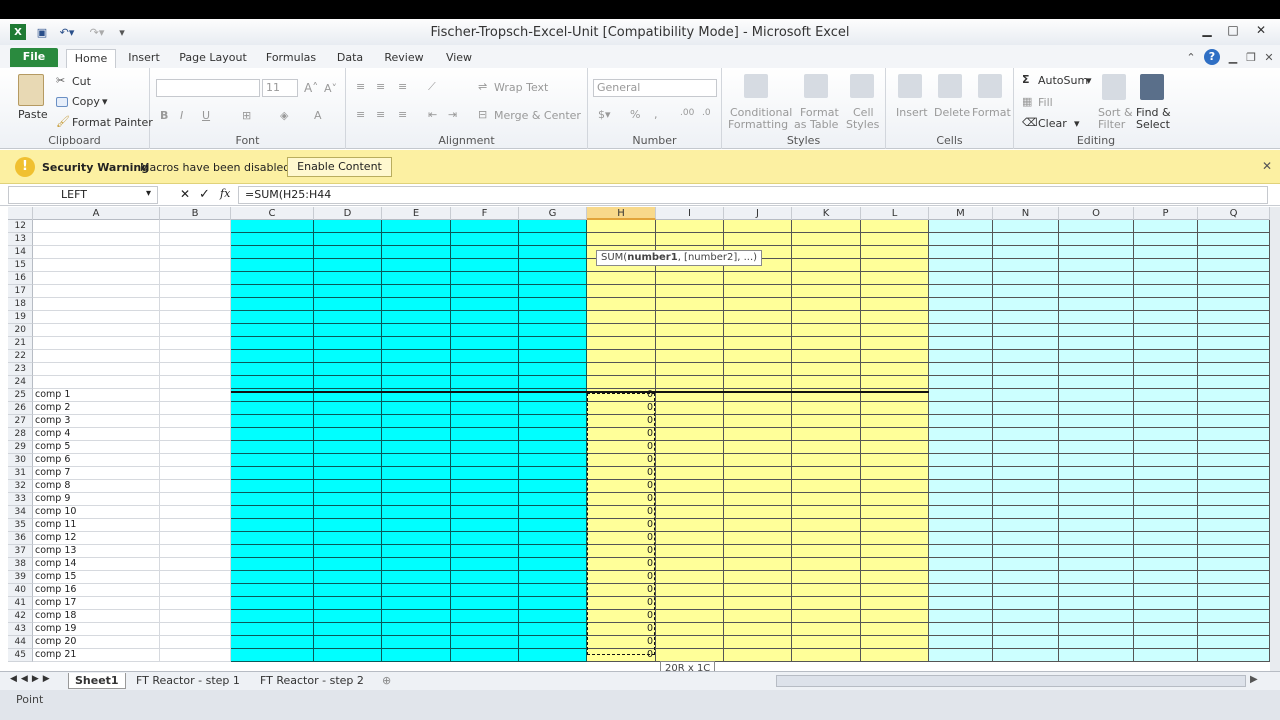  What do you see at coordinates (485, 382) in the screenshot?
I see `cell-f24` at bounding box center [485, 382].